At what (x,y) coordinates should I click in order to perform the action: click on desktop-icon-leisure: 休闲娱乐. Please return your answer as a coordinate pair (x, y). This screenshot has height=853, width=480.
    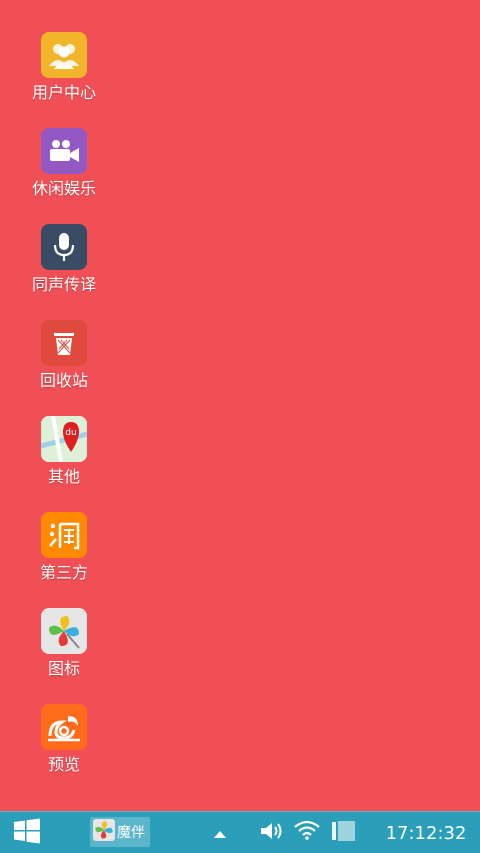
    Looking at the image, I should click on (64, 163).